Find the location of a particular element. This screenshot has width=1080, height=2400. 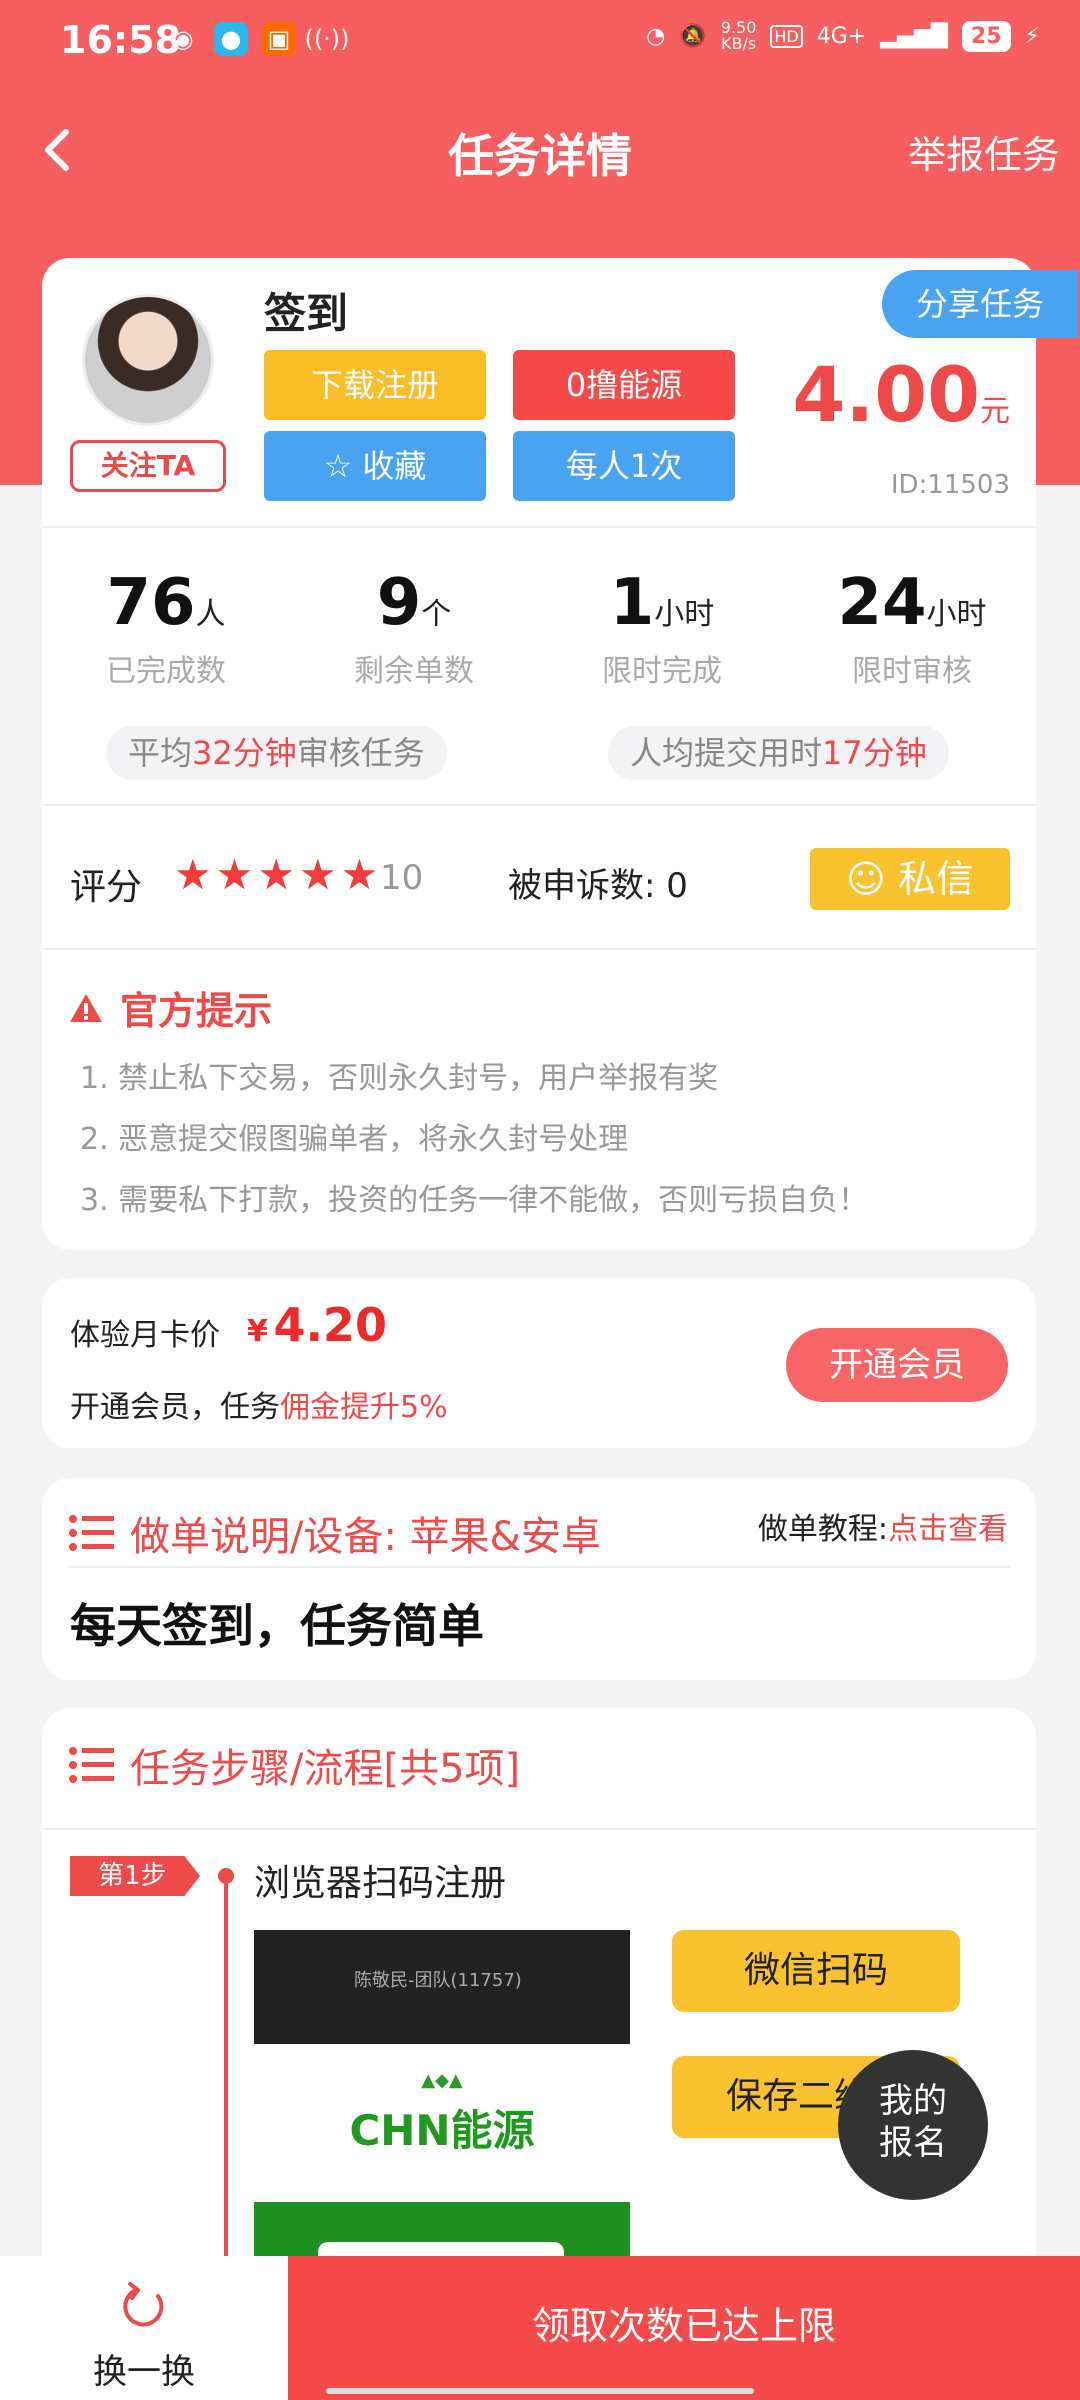

tag-per-person-limit: 每人1次 is located at coordinates (624, 466).